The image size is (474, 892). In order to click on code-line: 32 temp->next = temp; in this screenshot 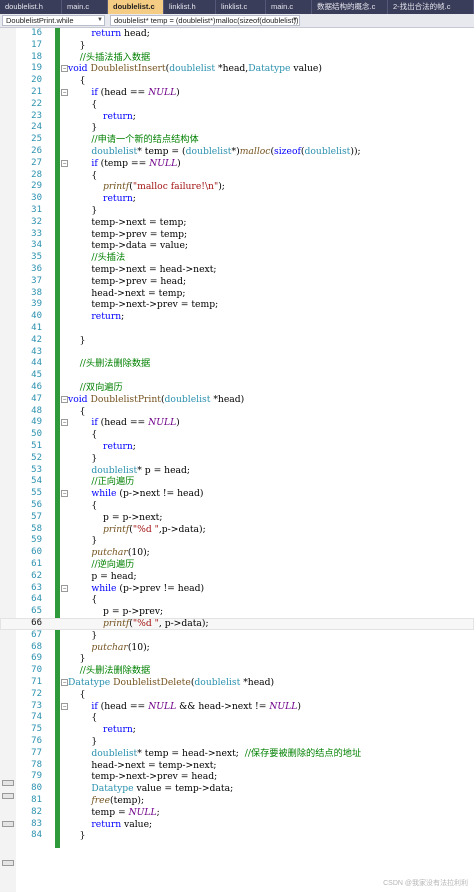, I will do `click(237, 223)`.